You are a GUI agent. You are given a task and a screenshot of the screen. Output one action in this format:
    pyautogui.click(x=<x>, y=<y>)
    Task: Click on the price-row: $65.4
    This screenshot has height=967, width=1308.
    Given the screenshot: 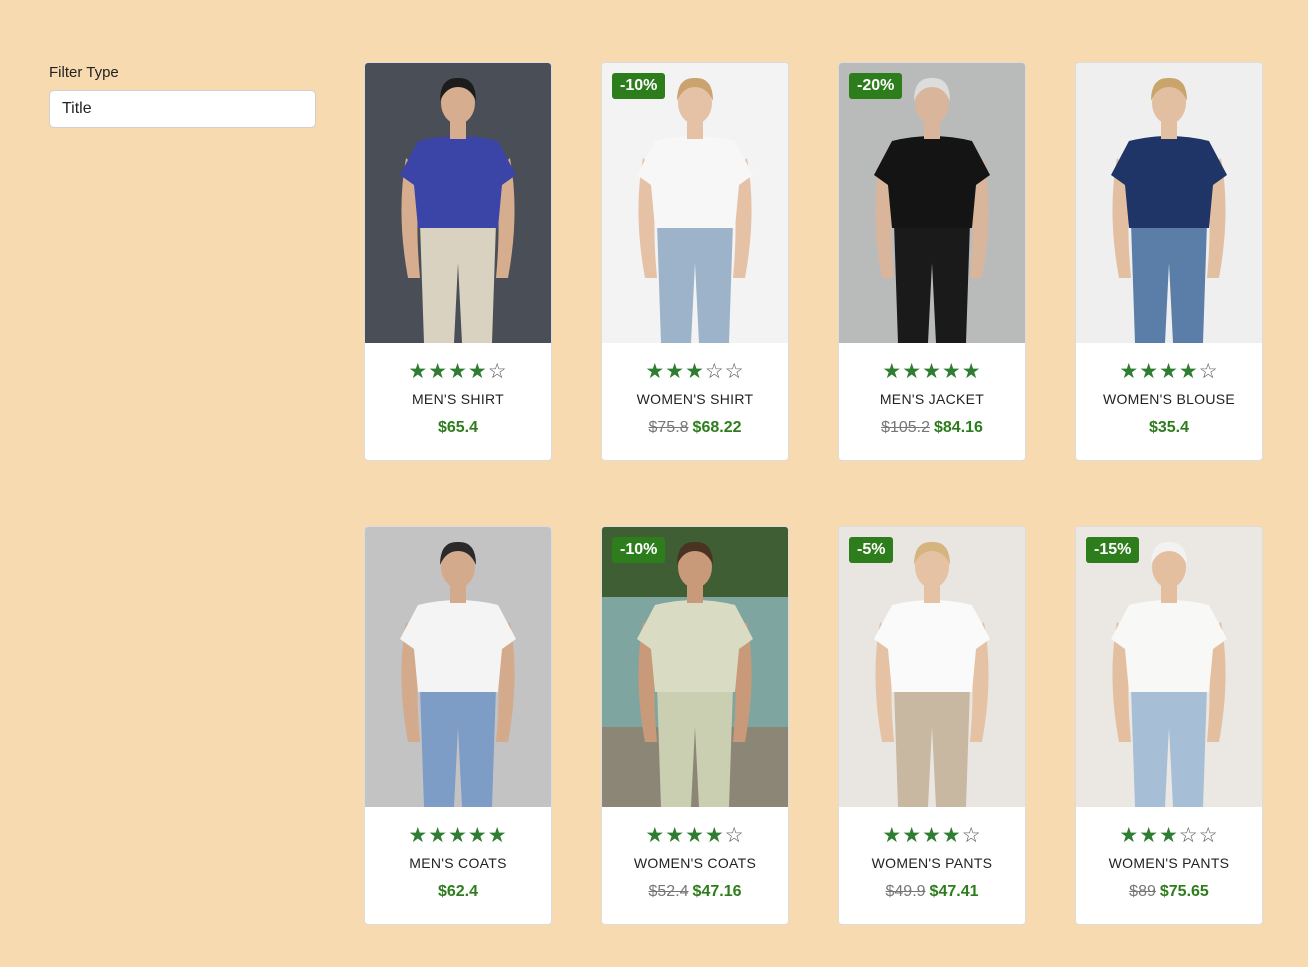 What is the action you would take?
    pyautogui.click(x=458, y=428)
    